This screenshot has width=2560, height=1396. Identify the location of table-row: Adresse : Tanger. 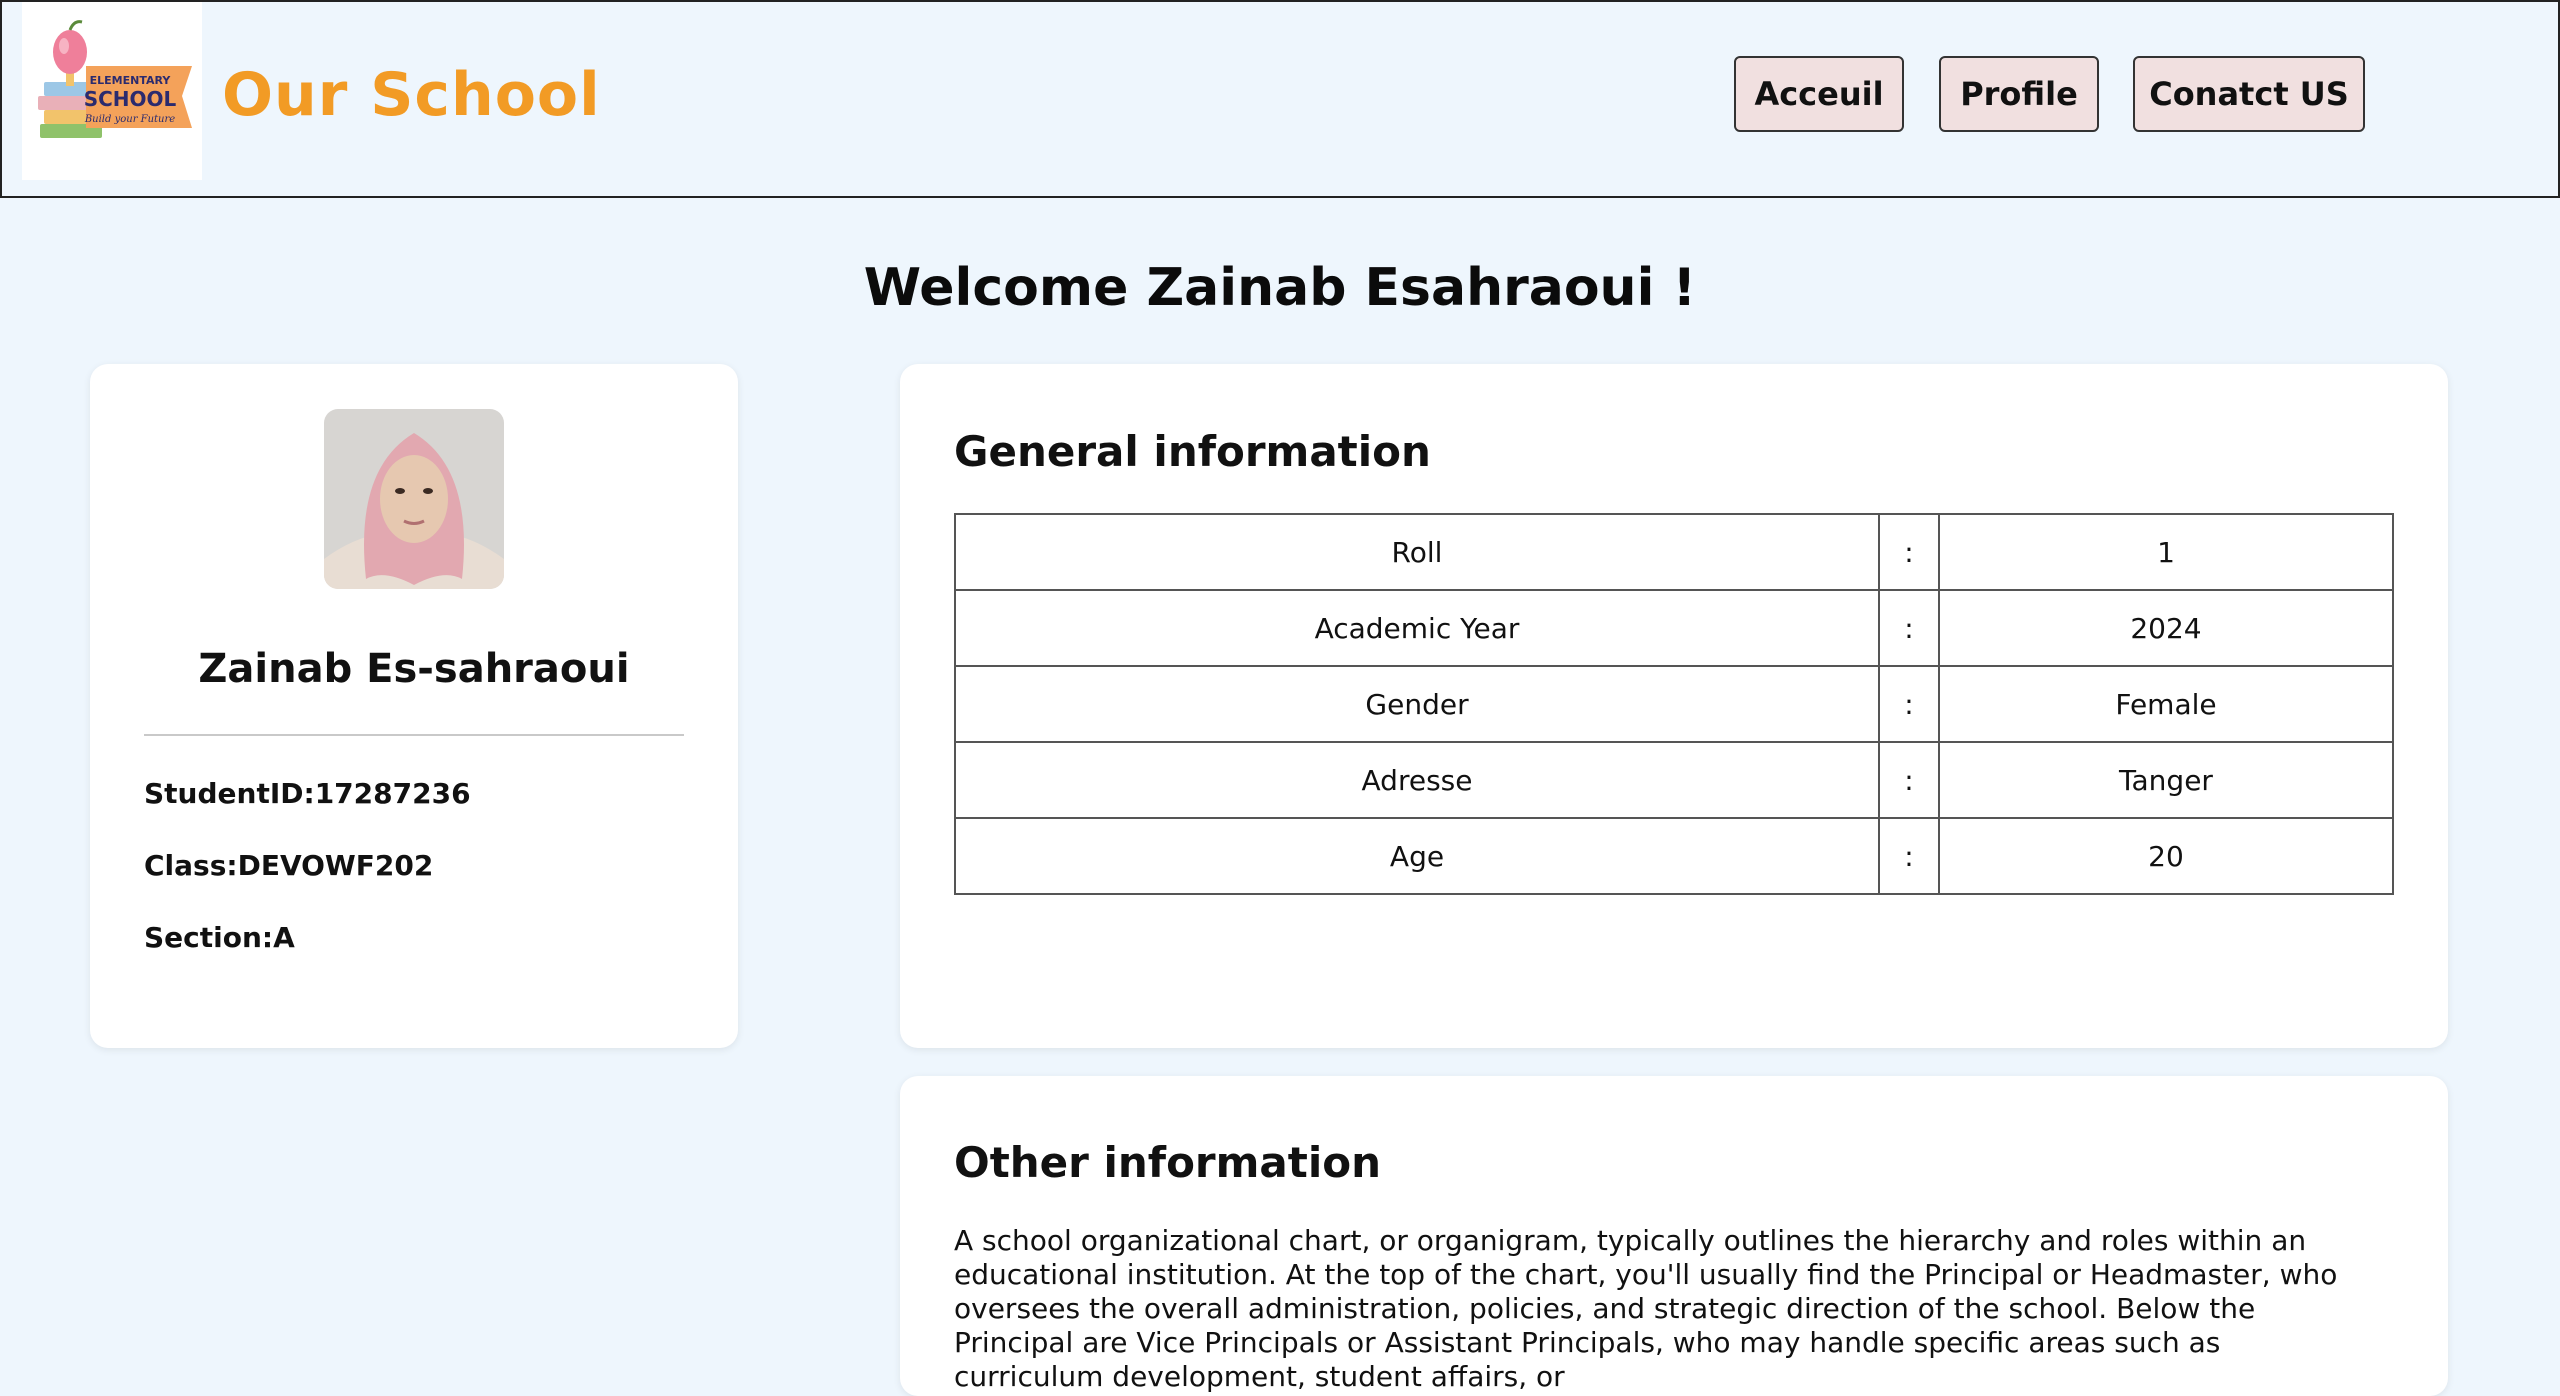
(1674, 780).